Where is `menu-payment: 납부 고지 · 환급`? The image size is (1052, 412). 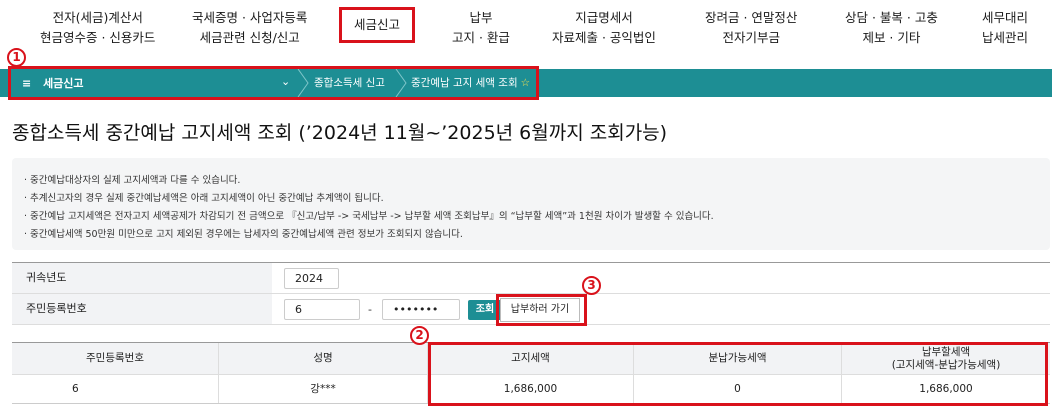 menu-payment: 납부 고지 · 환급 is located at coordinates (481, 28).